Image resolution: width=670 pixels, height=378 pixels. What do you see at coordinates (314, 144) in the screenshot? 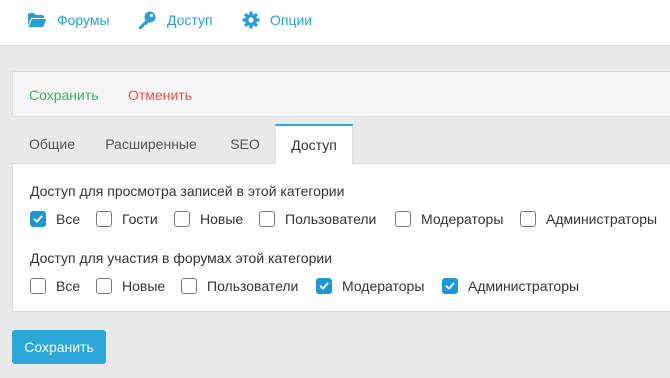
I see `tab-access: Доступ` at bounding box center [314, 144].